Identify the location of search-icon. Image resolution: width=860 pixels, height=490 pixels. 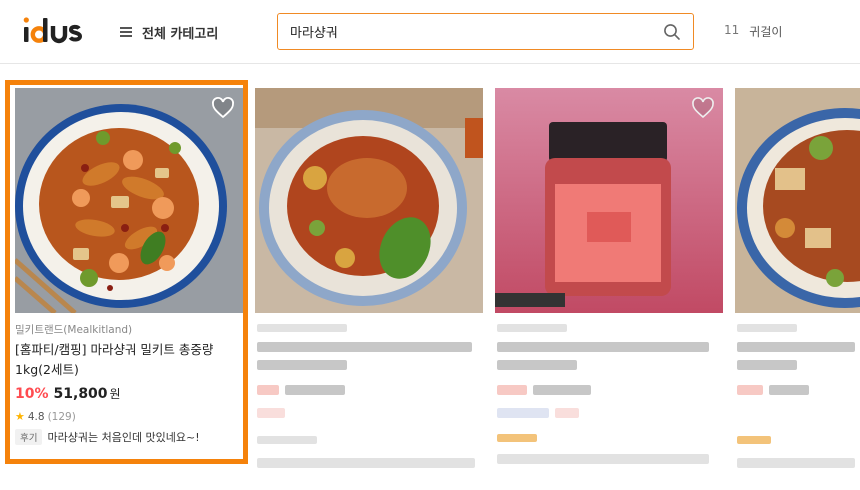
(672, 32).